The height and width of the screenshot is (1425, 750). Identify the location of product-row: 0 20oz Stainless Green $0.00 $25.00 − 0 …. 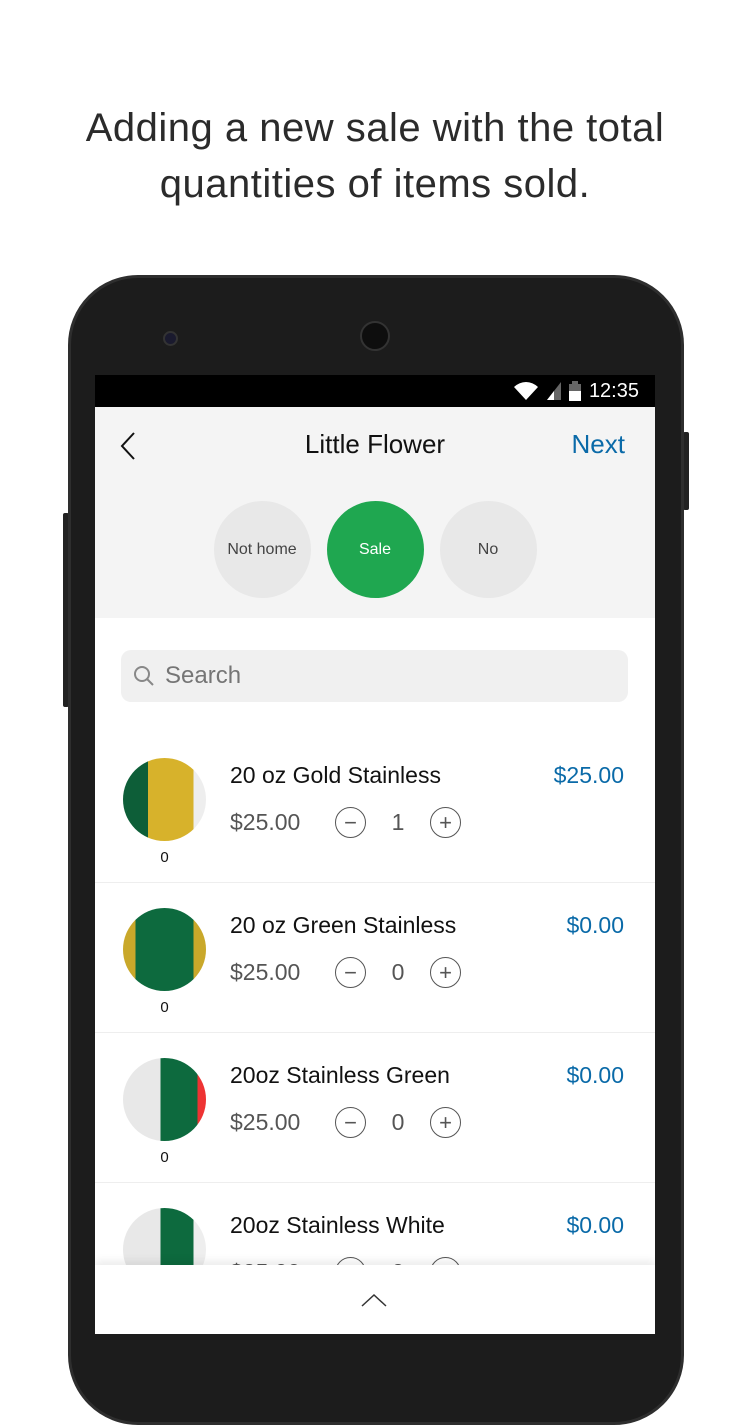
(375, 1108).